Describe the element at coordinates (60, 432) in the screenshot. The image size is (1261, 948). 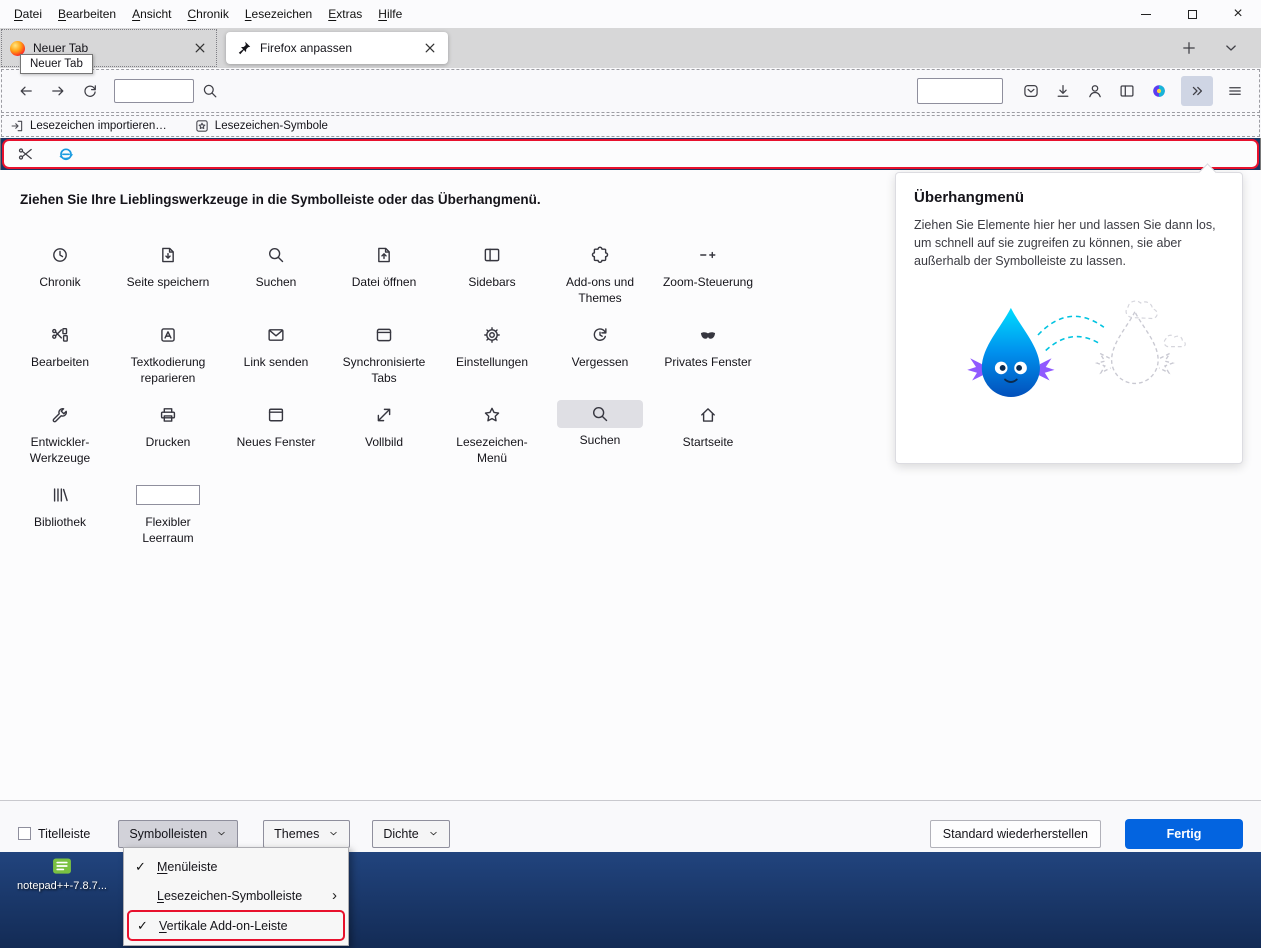
I see `tool-entwickler-werkzeuge: Entwickler-Werkzeuge` at that location.